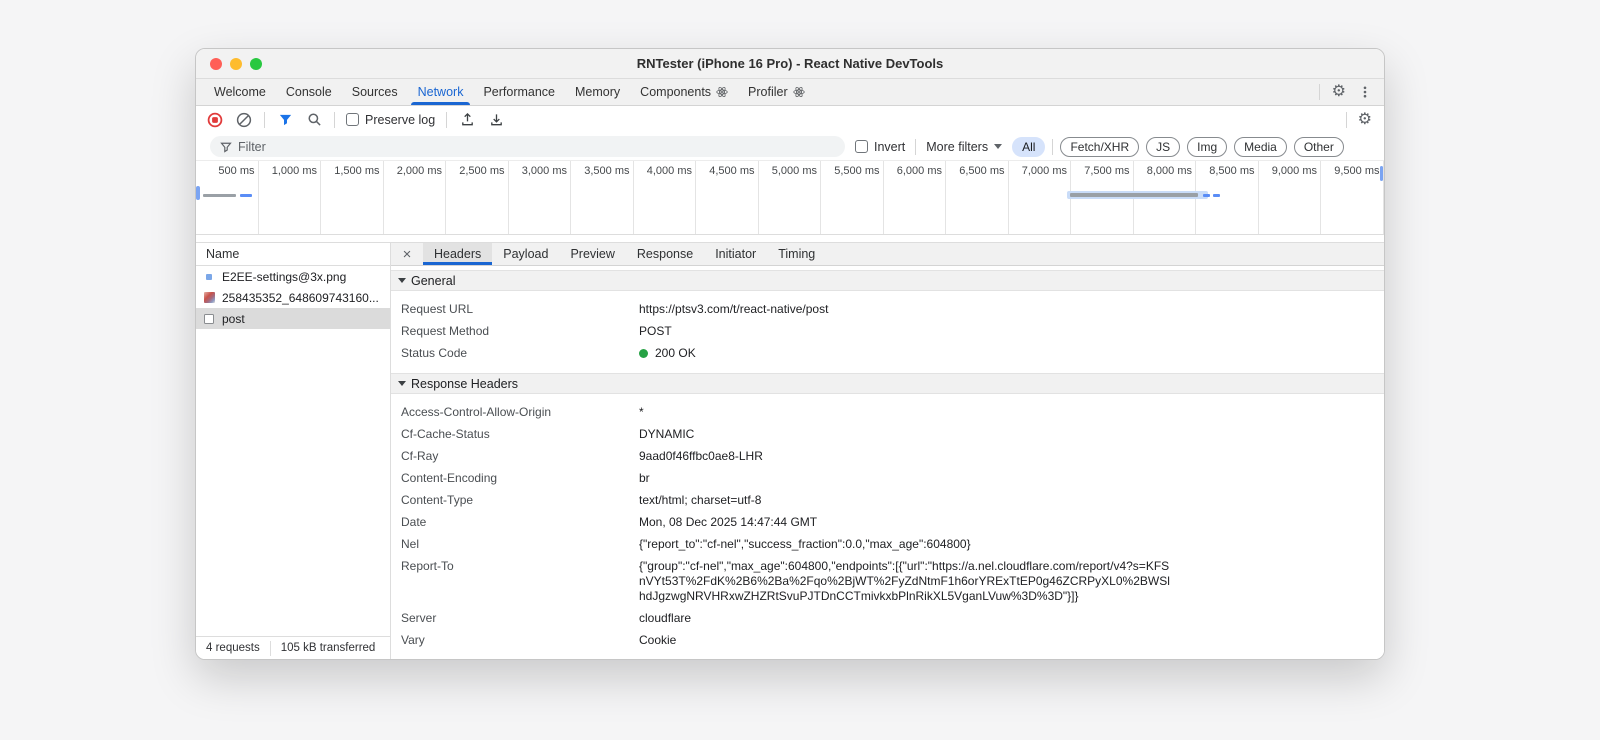 This screenshot has height=740, width=1600. Describe the element at coordinates (644, 477) in the screenshot. I see `header-value: br` at that location.